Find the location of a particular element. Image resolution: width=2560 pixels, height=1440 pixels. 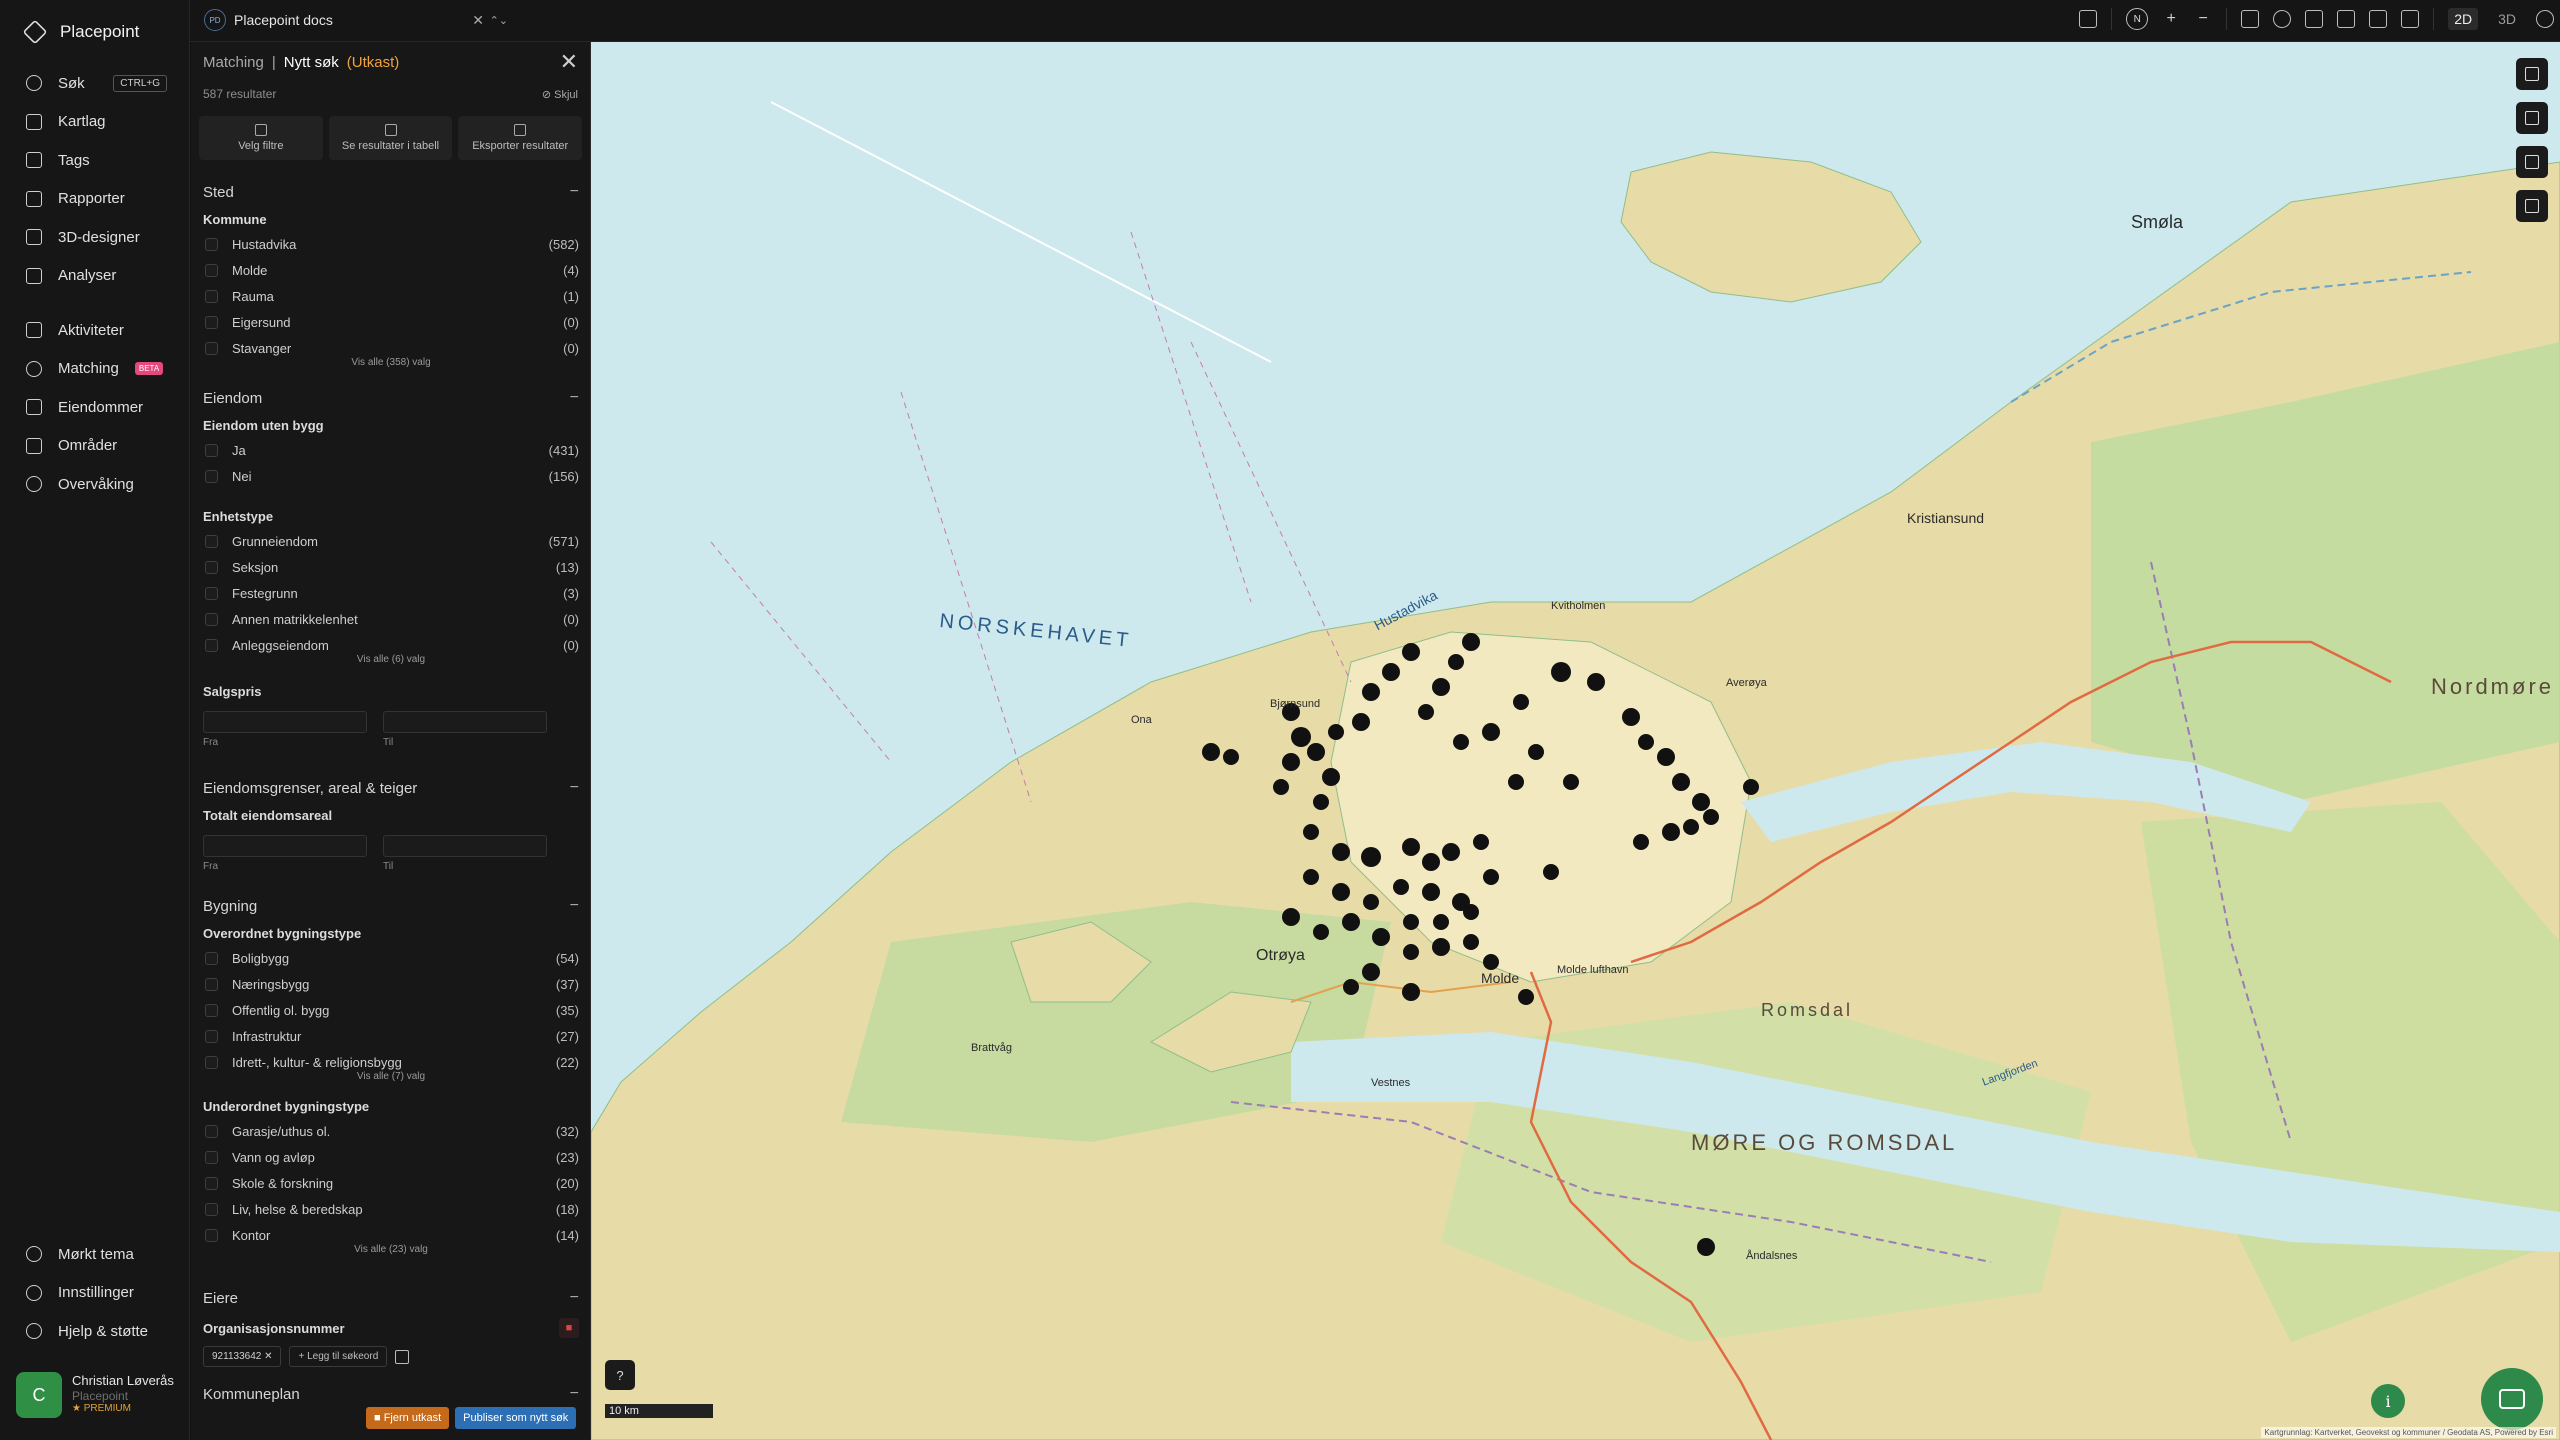

print-icon is located at coordinates (2250, 19).